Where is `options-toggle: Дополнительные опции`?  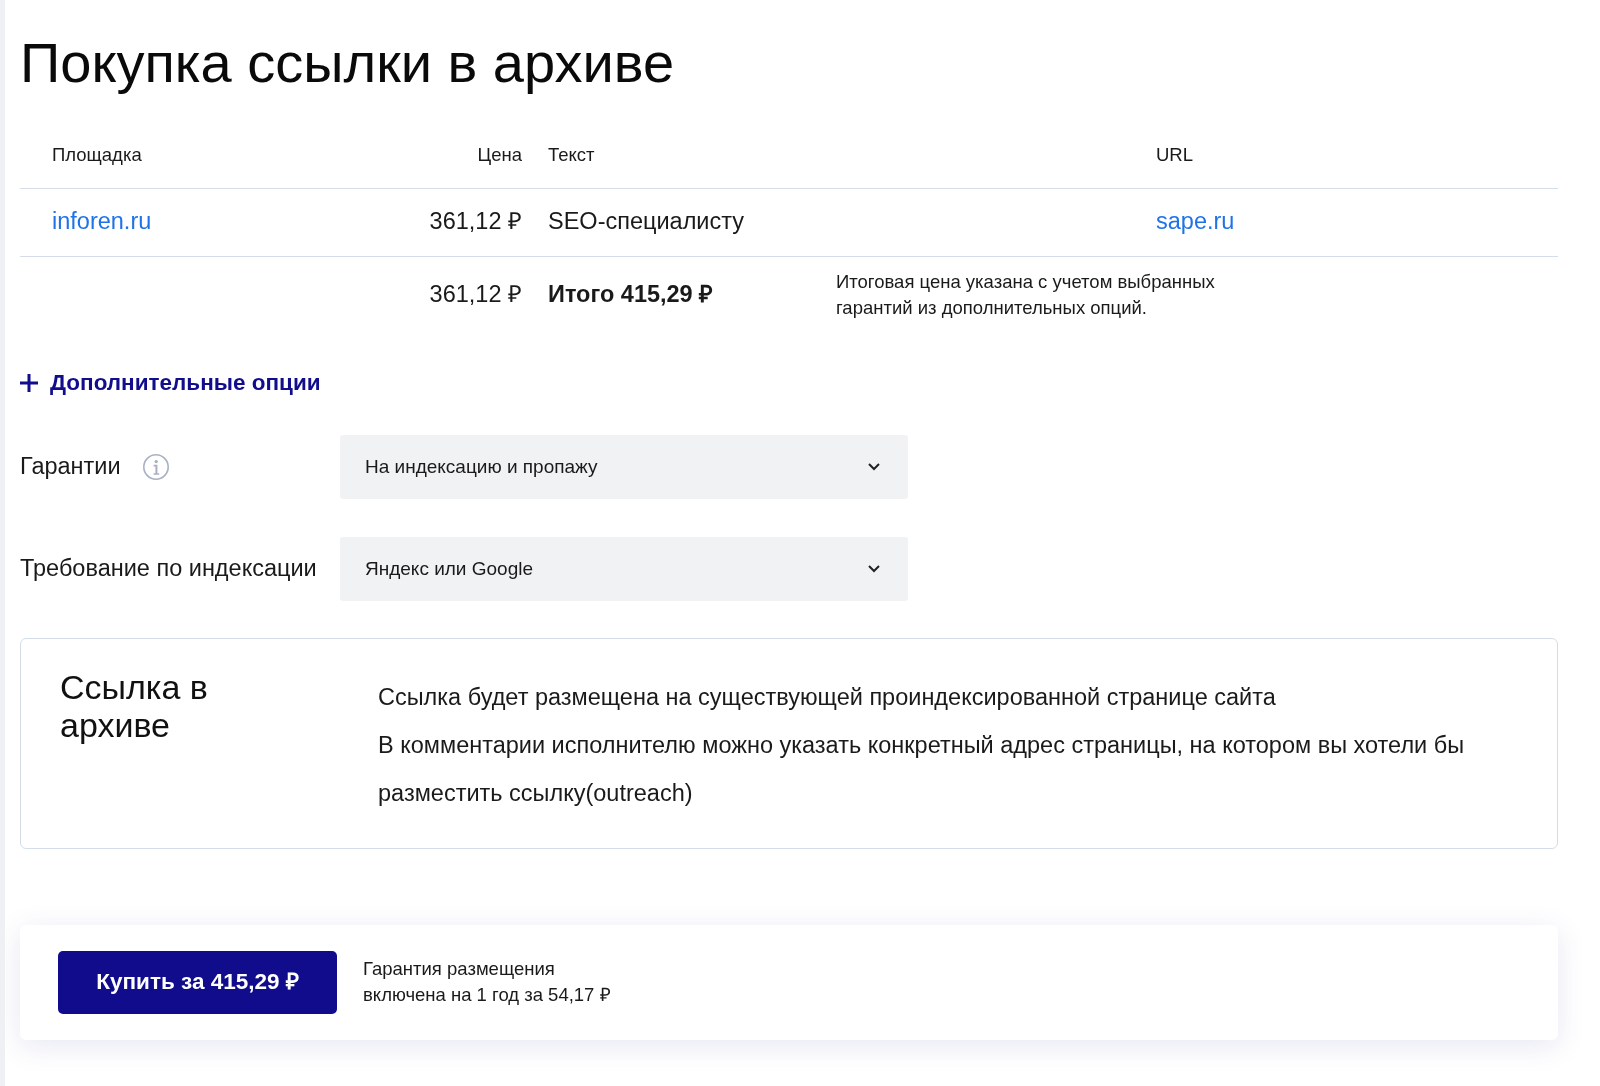 options-toggle: Дополнительные опции is located at coordinates (170, 383).